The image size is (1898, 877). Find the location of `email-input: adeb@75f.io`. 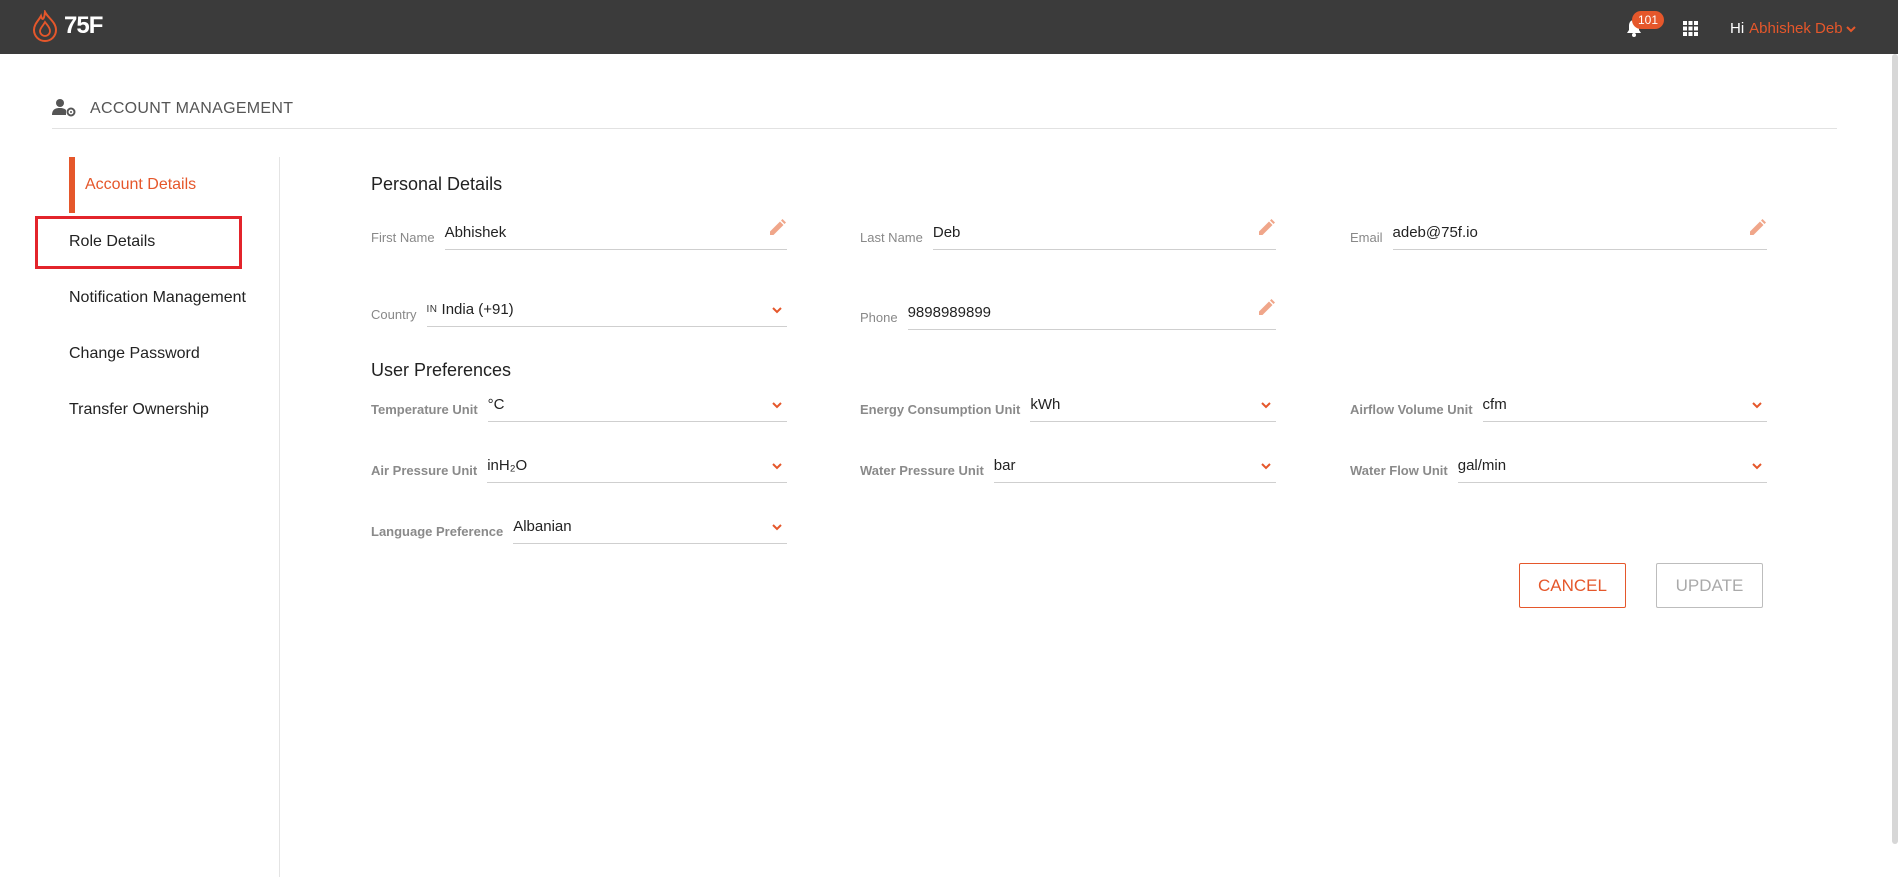

email-input: adeb@75f.io is located at coordinates (1579, 233).